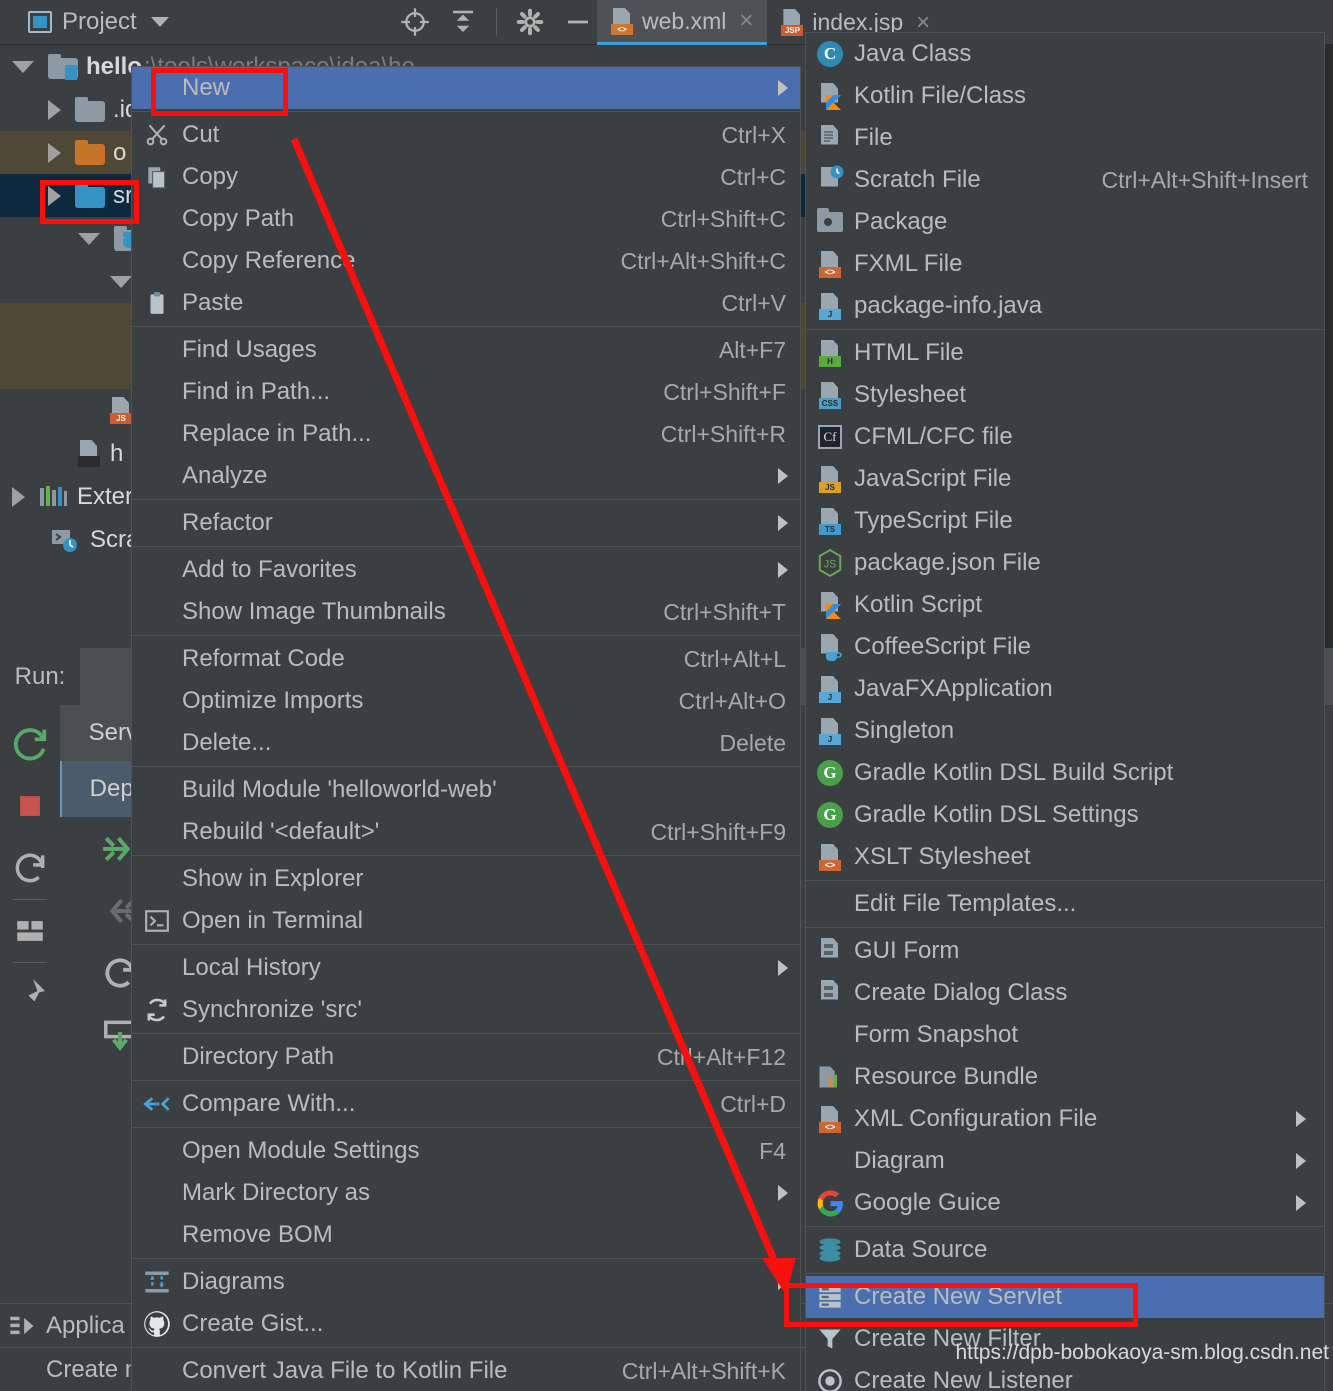  I want to click on menu-item-shortcut: F4, so click(772, 1150).